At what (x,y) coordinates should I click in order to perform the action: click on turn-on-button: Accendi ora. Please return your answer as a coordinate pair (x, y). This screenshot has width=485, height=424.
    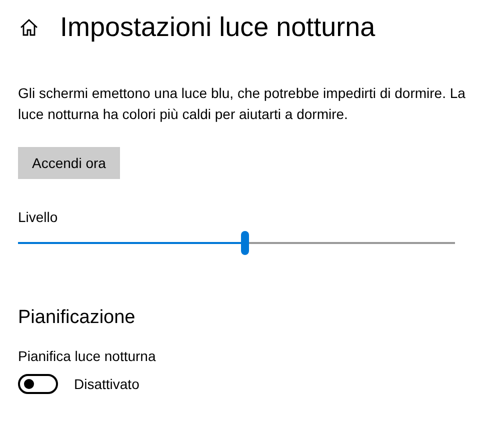
    Looking at the image, I should click on (69, 163).